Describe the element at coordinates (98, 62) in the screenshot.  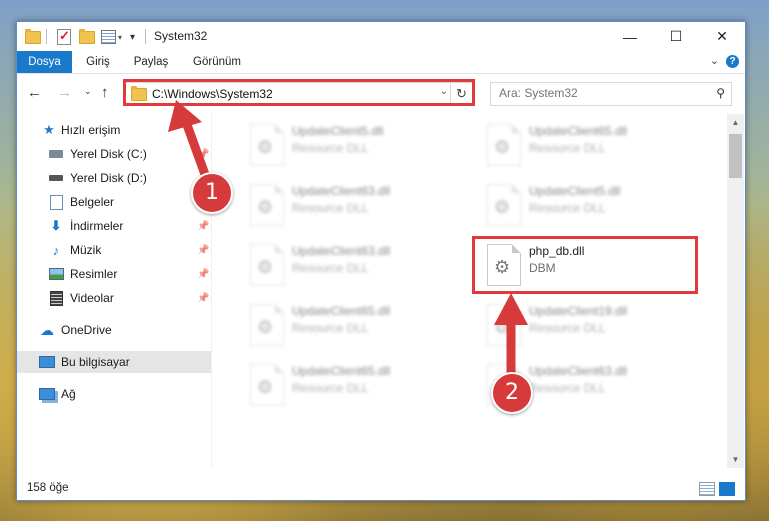
I see `tab-home: Giriş` at that location.